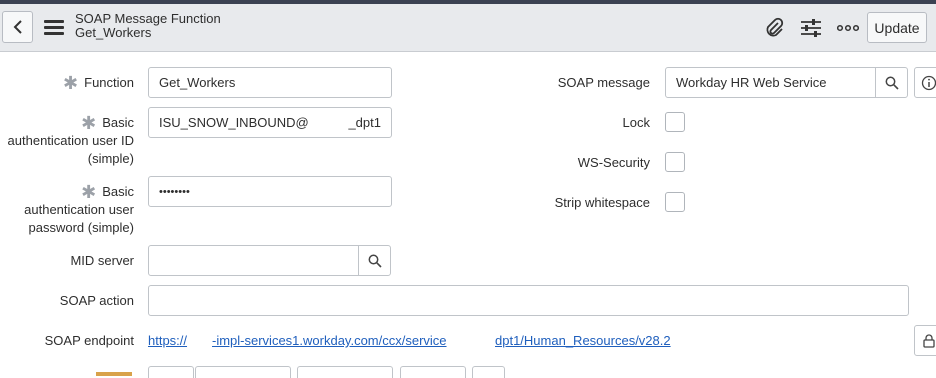  I want to click on lock-checkbox, so click(675, 122).